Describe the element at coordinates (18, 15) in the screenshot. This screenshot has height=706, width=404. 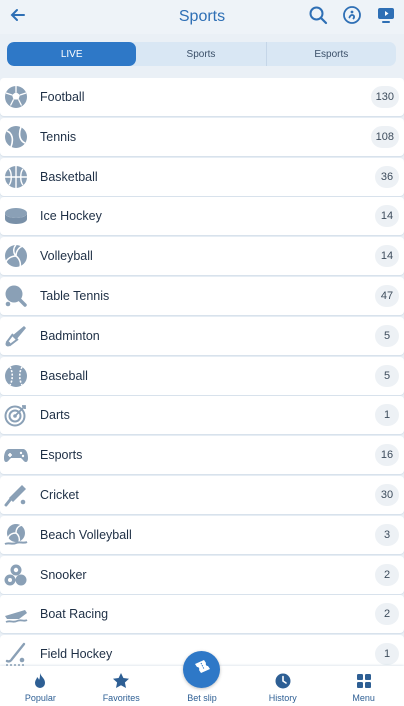
I see `arrow-left-icon` at that location.